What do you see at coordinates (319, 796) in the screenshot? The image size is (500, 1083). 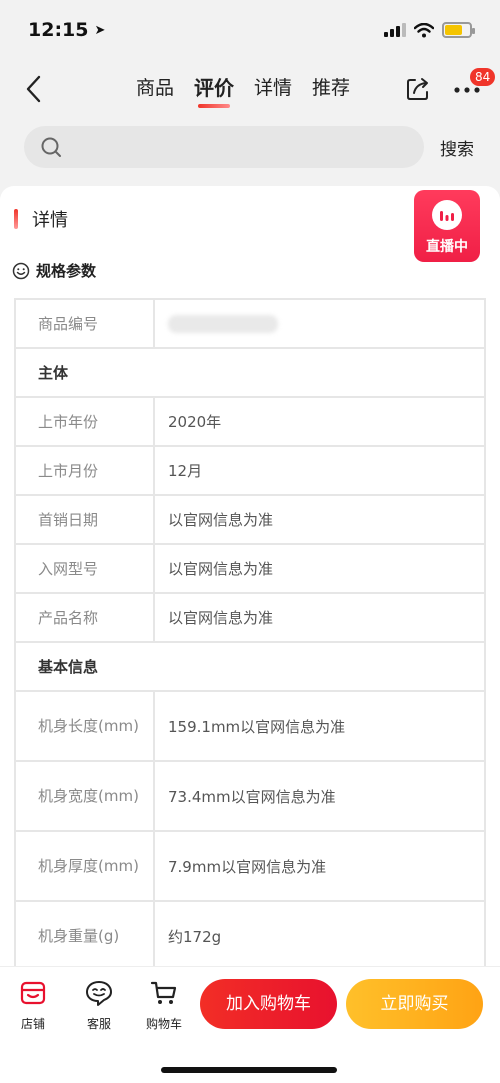 I see `spec-value: 73.4mm以官网信息为准` at bounding box center [319, 796].